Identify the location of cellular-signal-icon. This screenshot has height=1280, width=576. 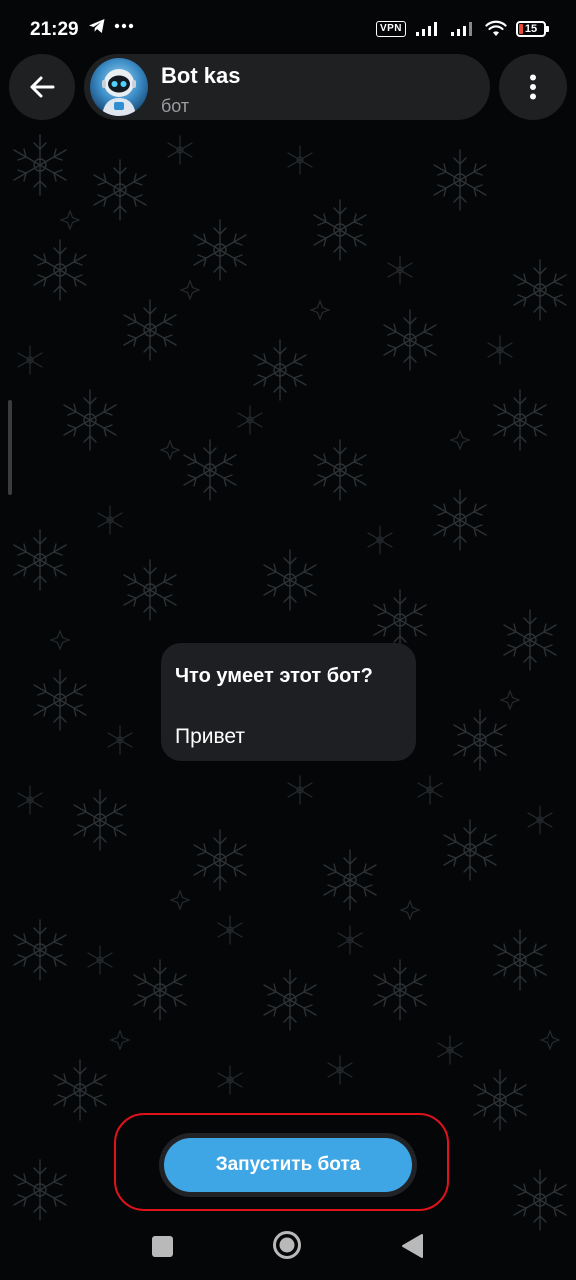
(426, 28).